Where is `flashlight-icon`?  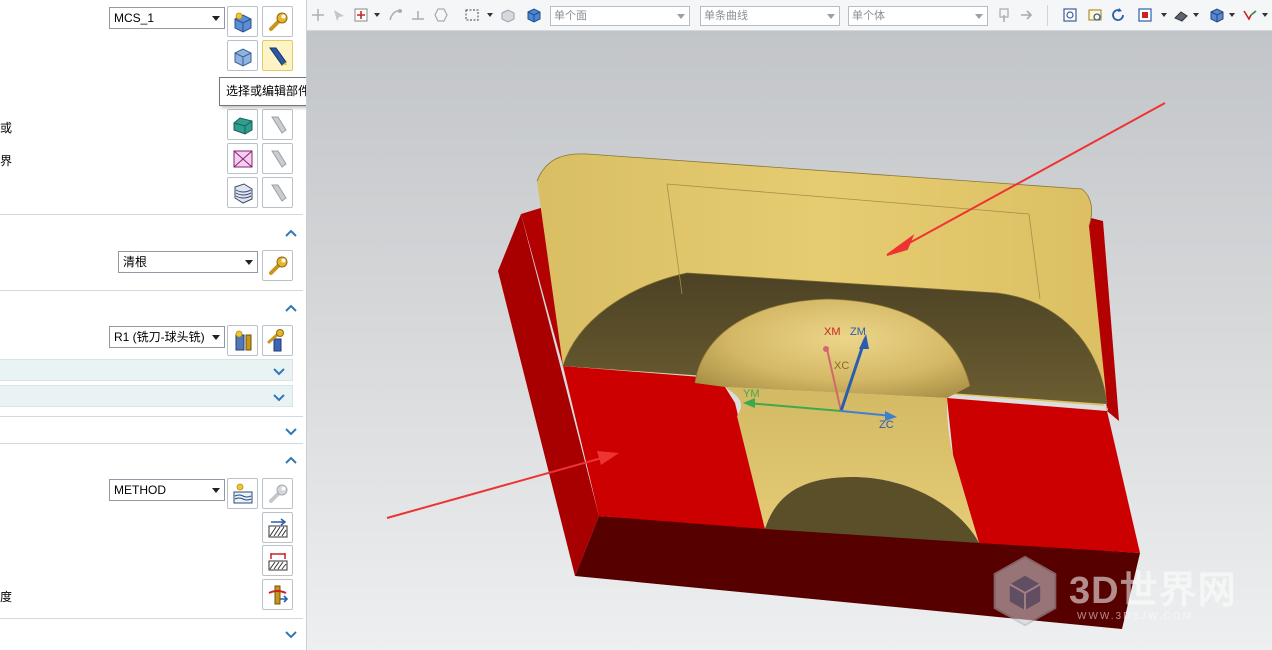 flashlight-icon is located at coordinates (278, 56).